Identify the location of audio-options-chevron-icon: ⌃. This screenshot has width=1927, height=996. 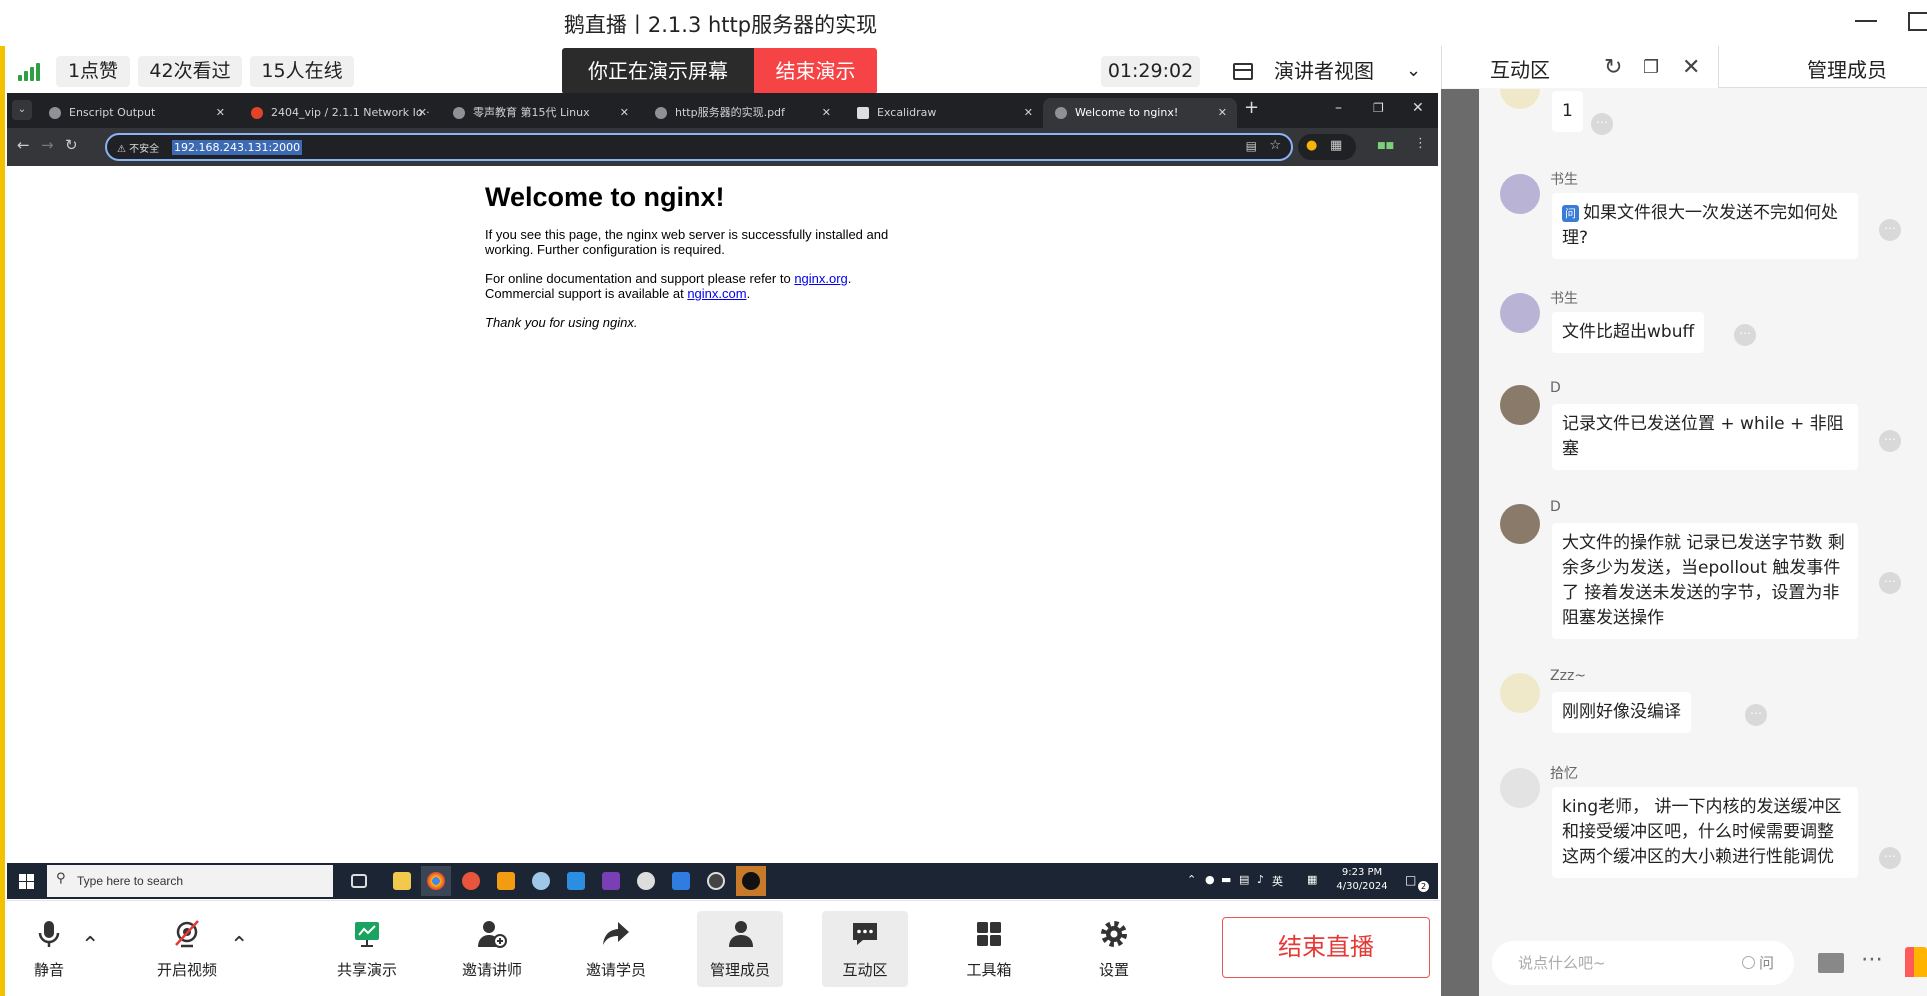
(90, 945).